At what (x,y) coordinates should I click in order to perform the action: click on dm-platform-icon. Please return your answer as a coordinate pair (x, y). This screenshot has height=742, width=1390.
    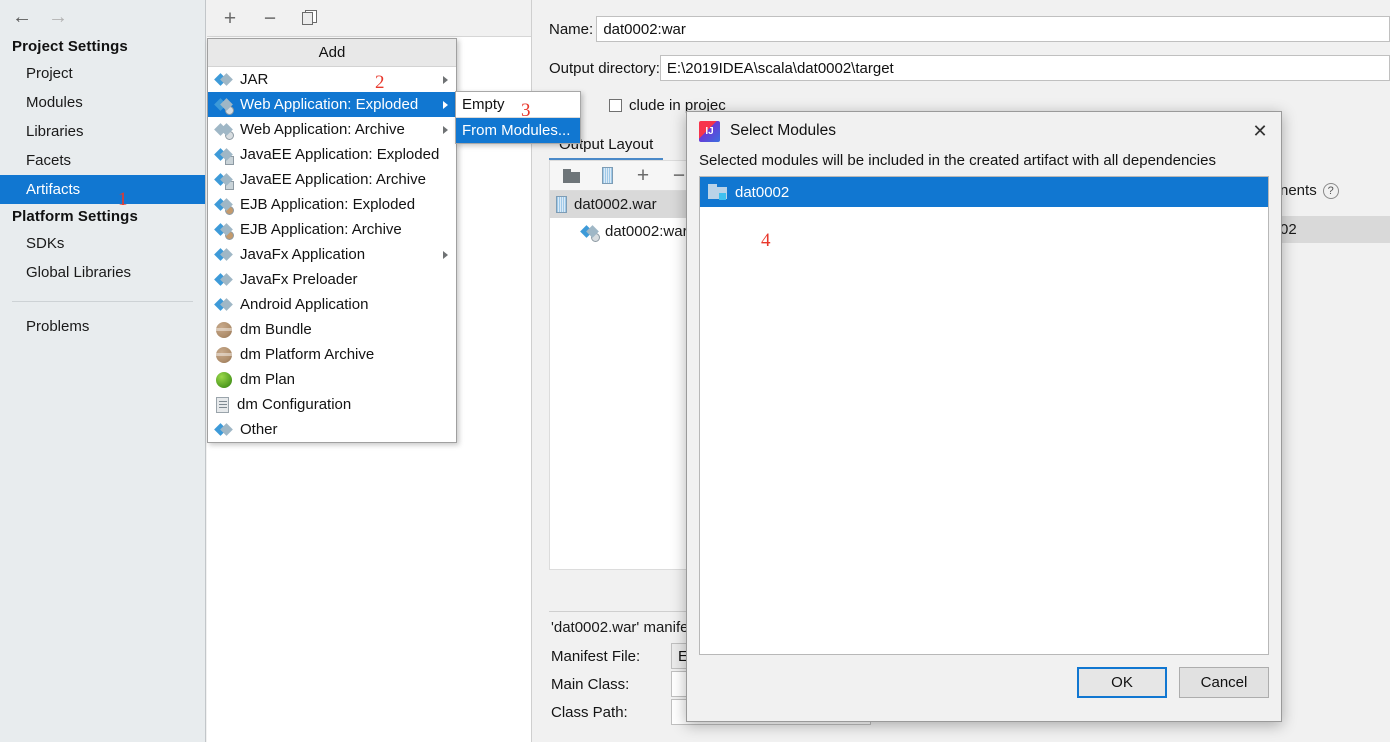
    Looking at the image, I should click on (224, 354).